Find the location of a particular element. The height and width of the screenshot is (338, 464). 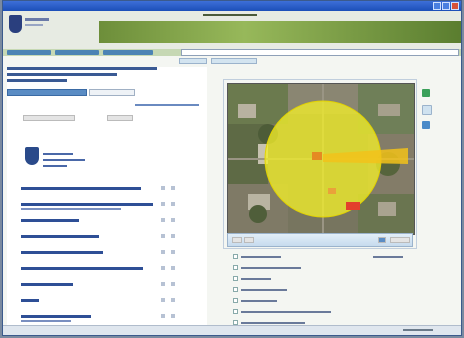

layer-toggle-icon is located at coordinates (426, 93).